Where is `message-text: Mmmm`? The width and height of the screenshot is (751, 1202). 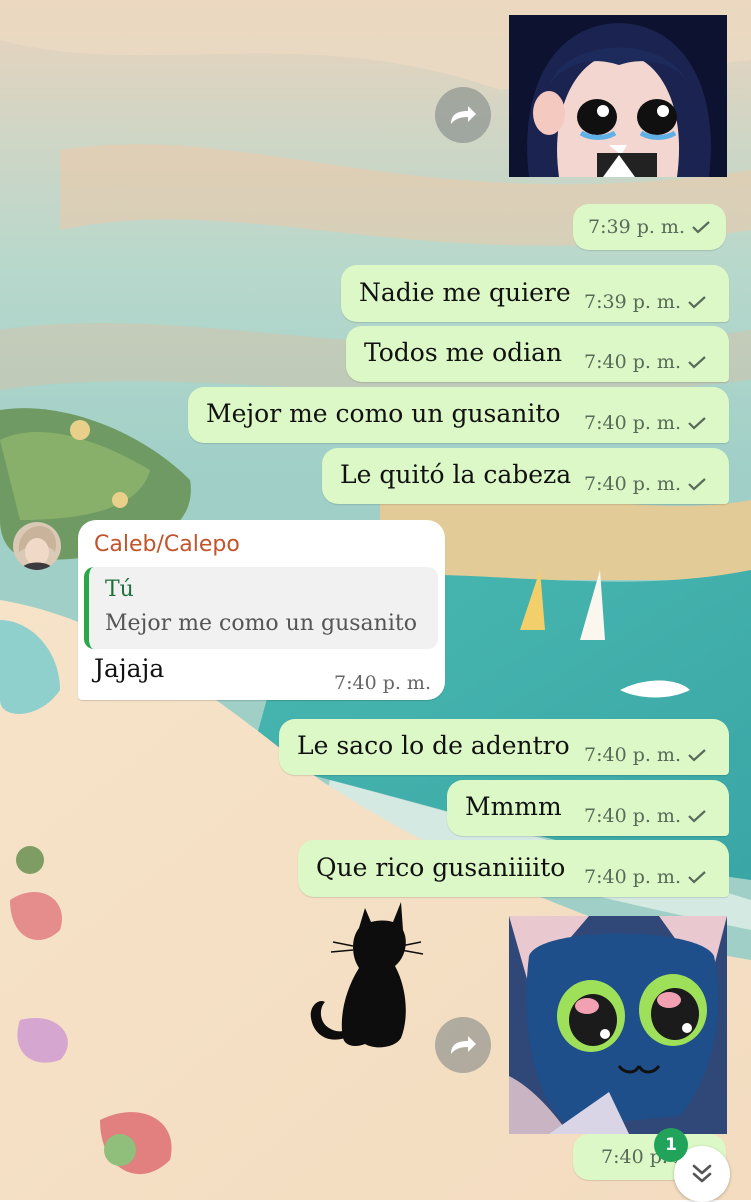 message-text: Mmmm is located at coordinates (513, 806).